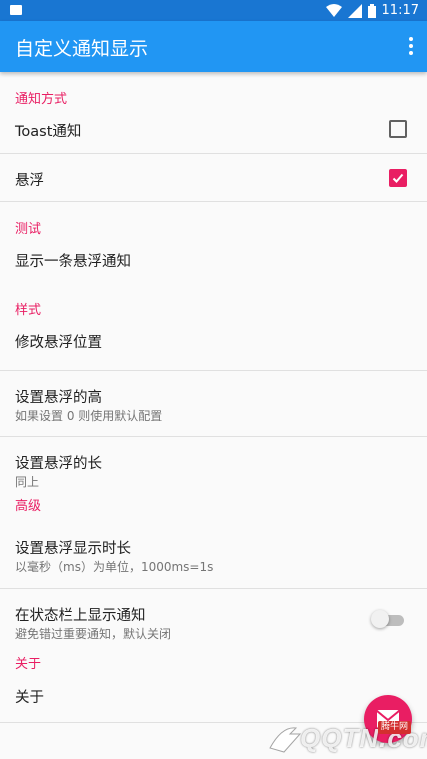 Image resolution: width=427 pixels, height=759 pixels. Describe the element at coordinates (27, 482) in the screenshot. I see `pref-summary: 同上` at that location.